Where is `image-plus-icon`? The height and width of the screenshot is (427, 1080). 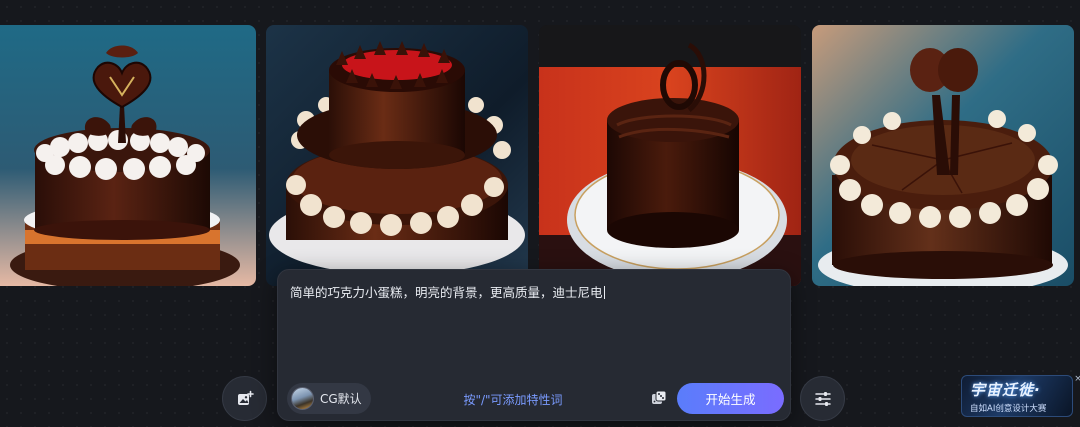 image-plus-icon is located at coordinates (245, 397).